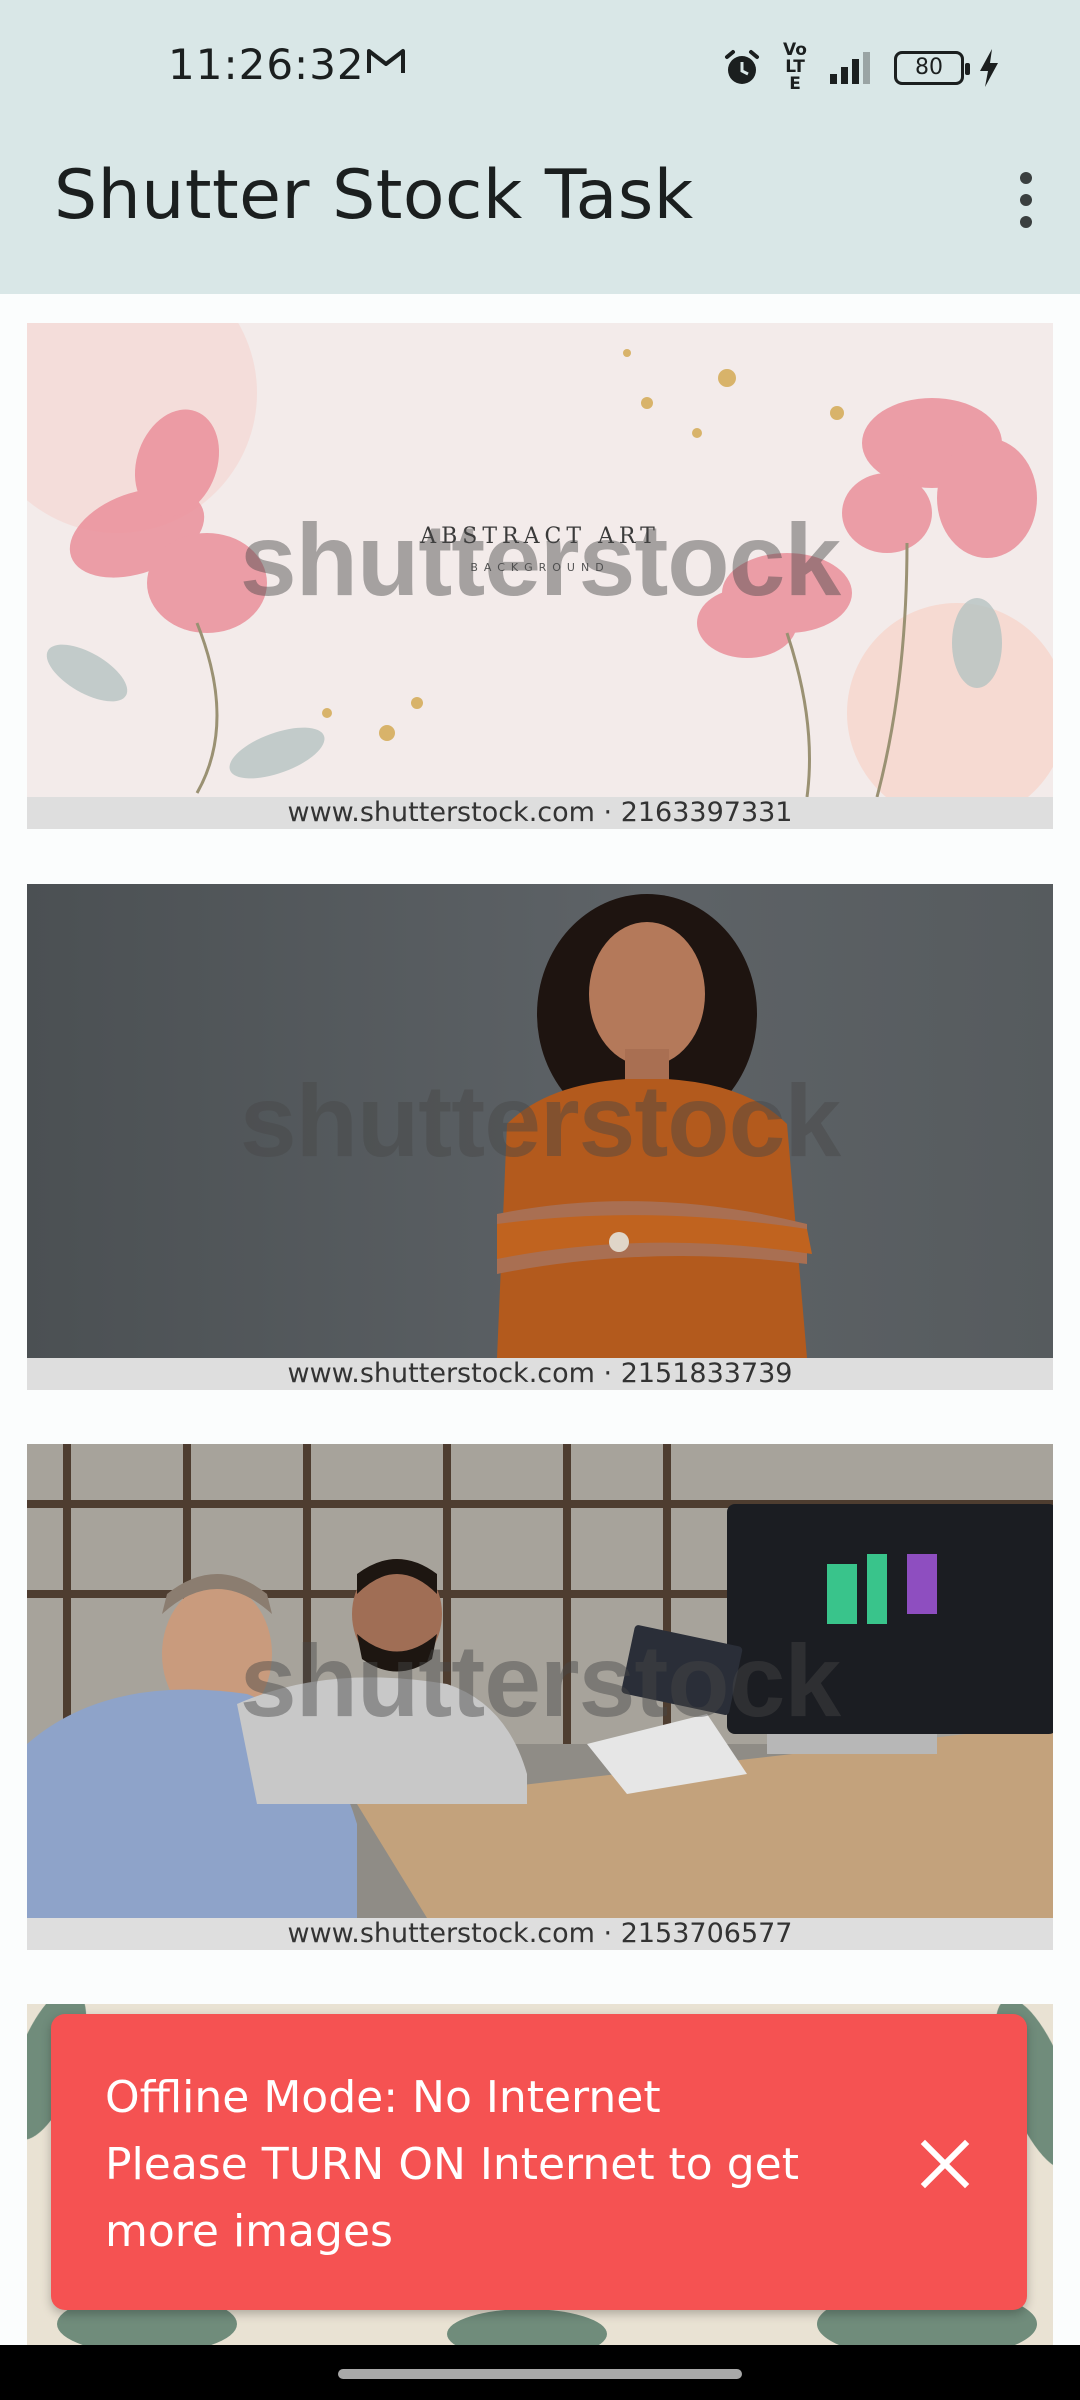  I want to click on snackbar-line-3: more images, so click(249, 2231).